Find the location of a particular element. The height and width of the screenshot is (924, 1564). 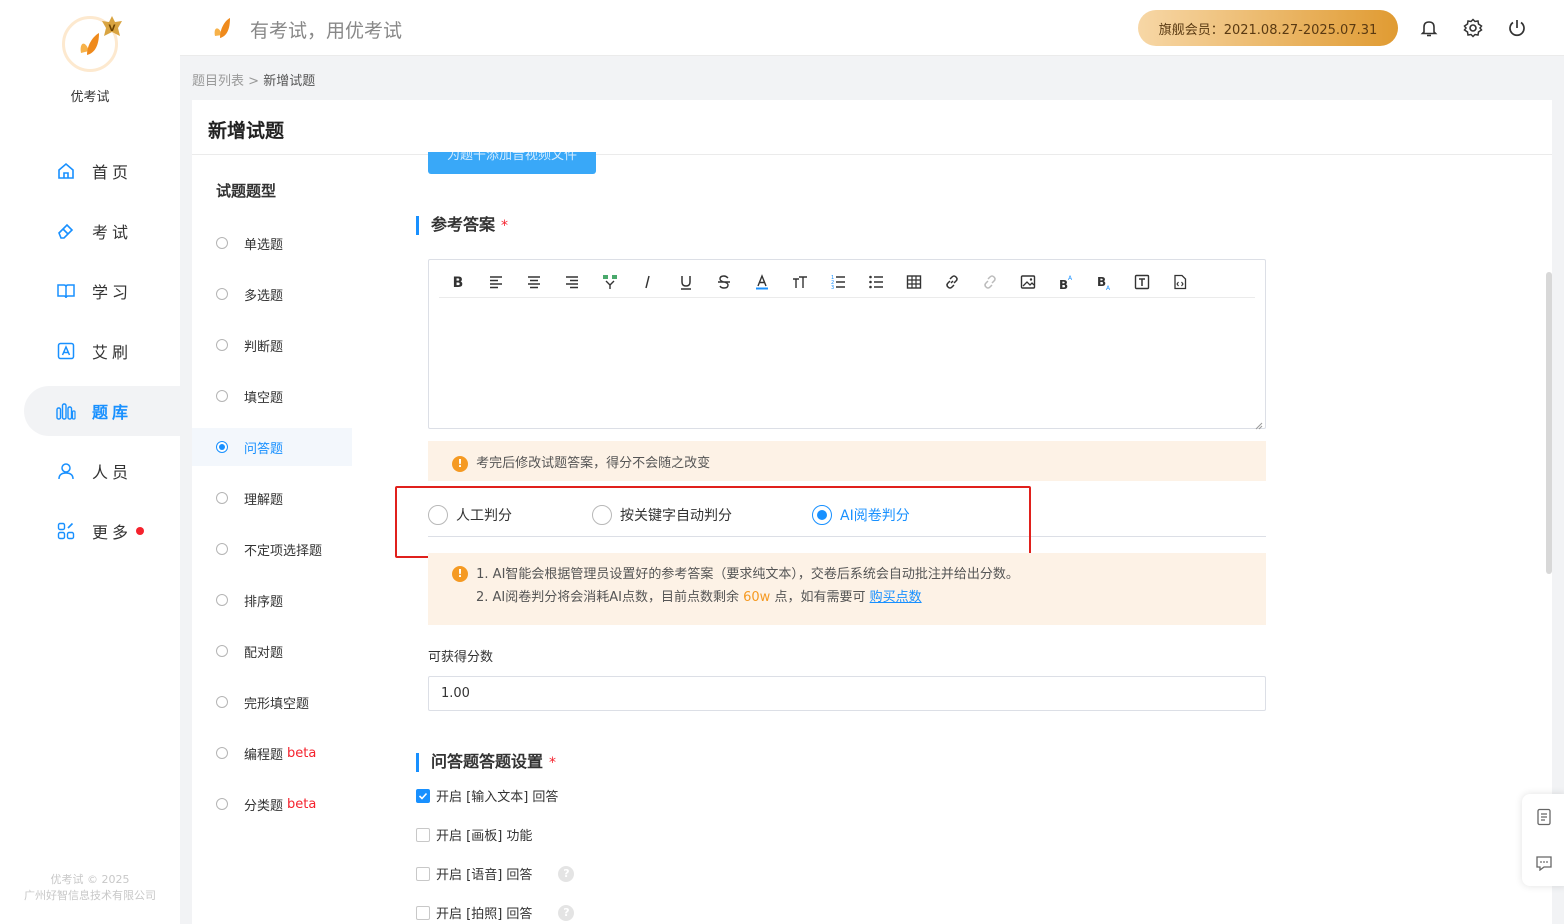

nav-item-study: 学习 is located at coordinates (102, 291).